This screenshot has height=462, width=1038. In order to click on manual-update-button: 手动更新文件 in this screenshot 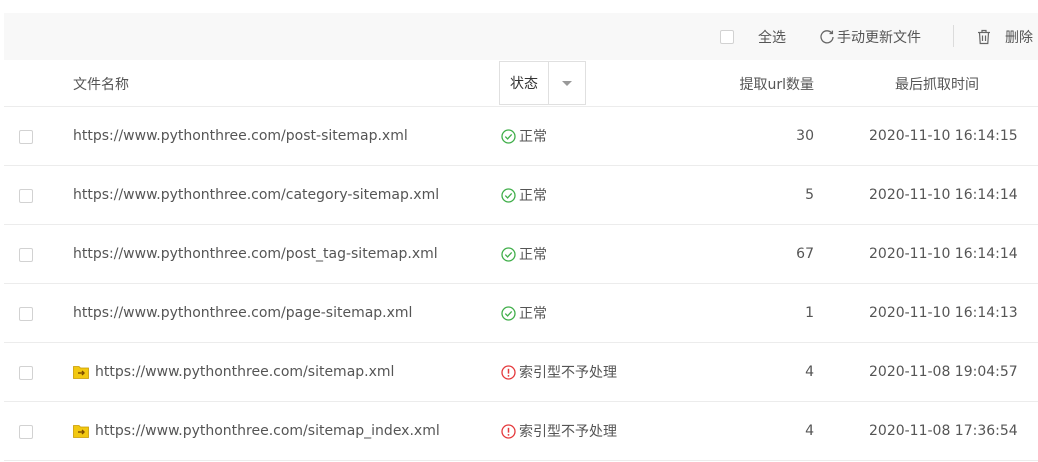, I will do `click(870, 36)`.